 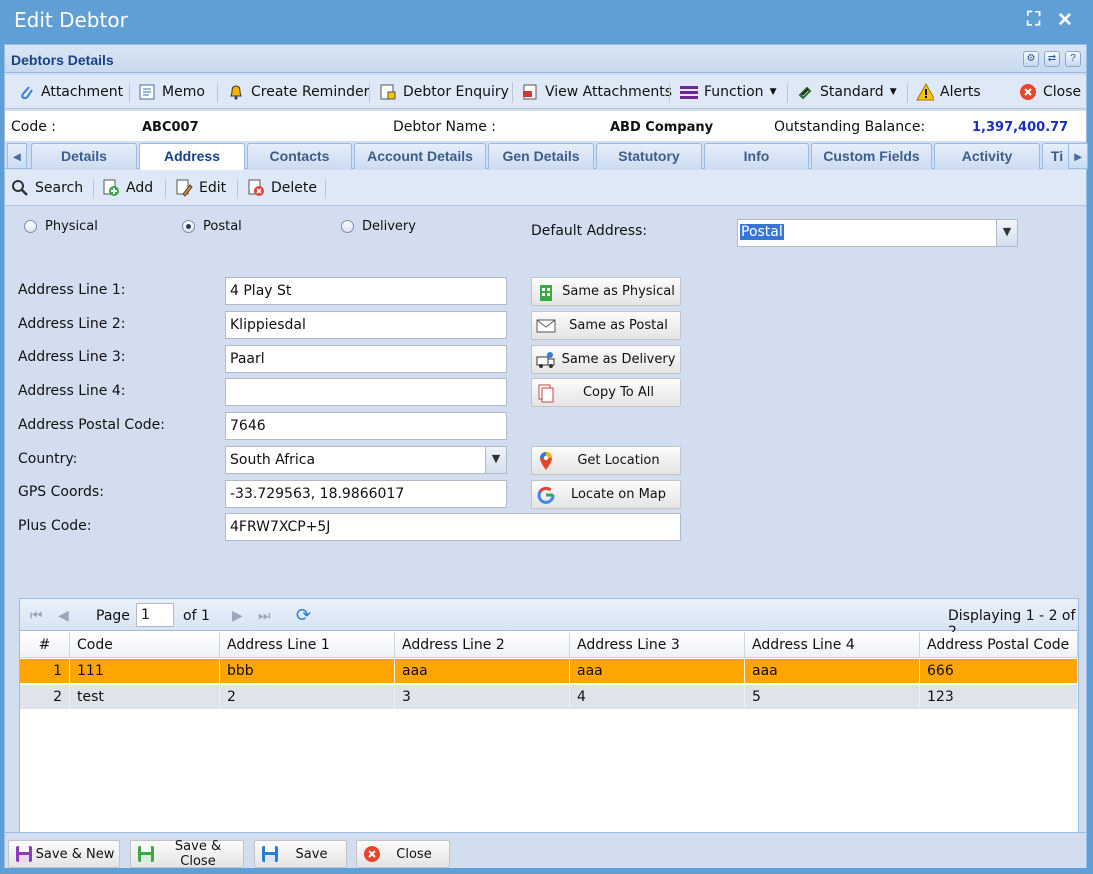 I want to click on tab-statutory: Statutory, so click(x=649, y=156).